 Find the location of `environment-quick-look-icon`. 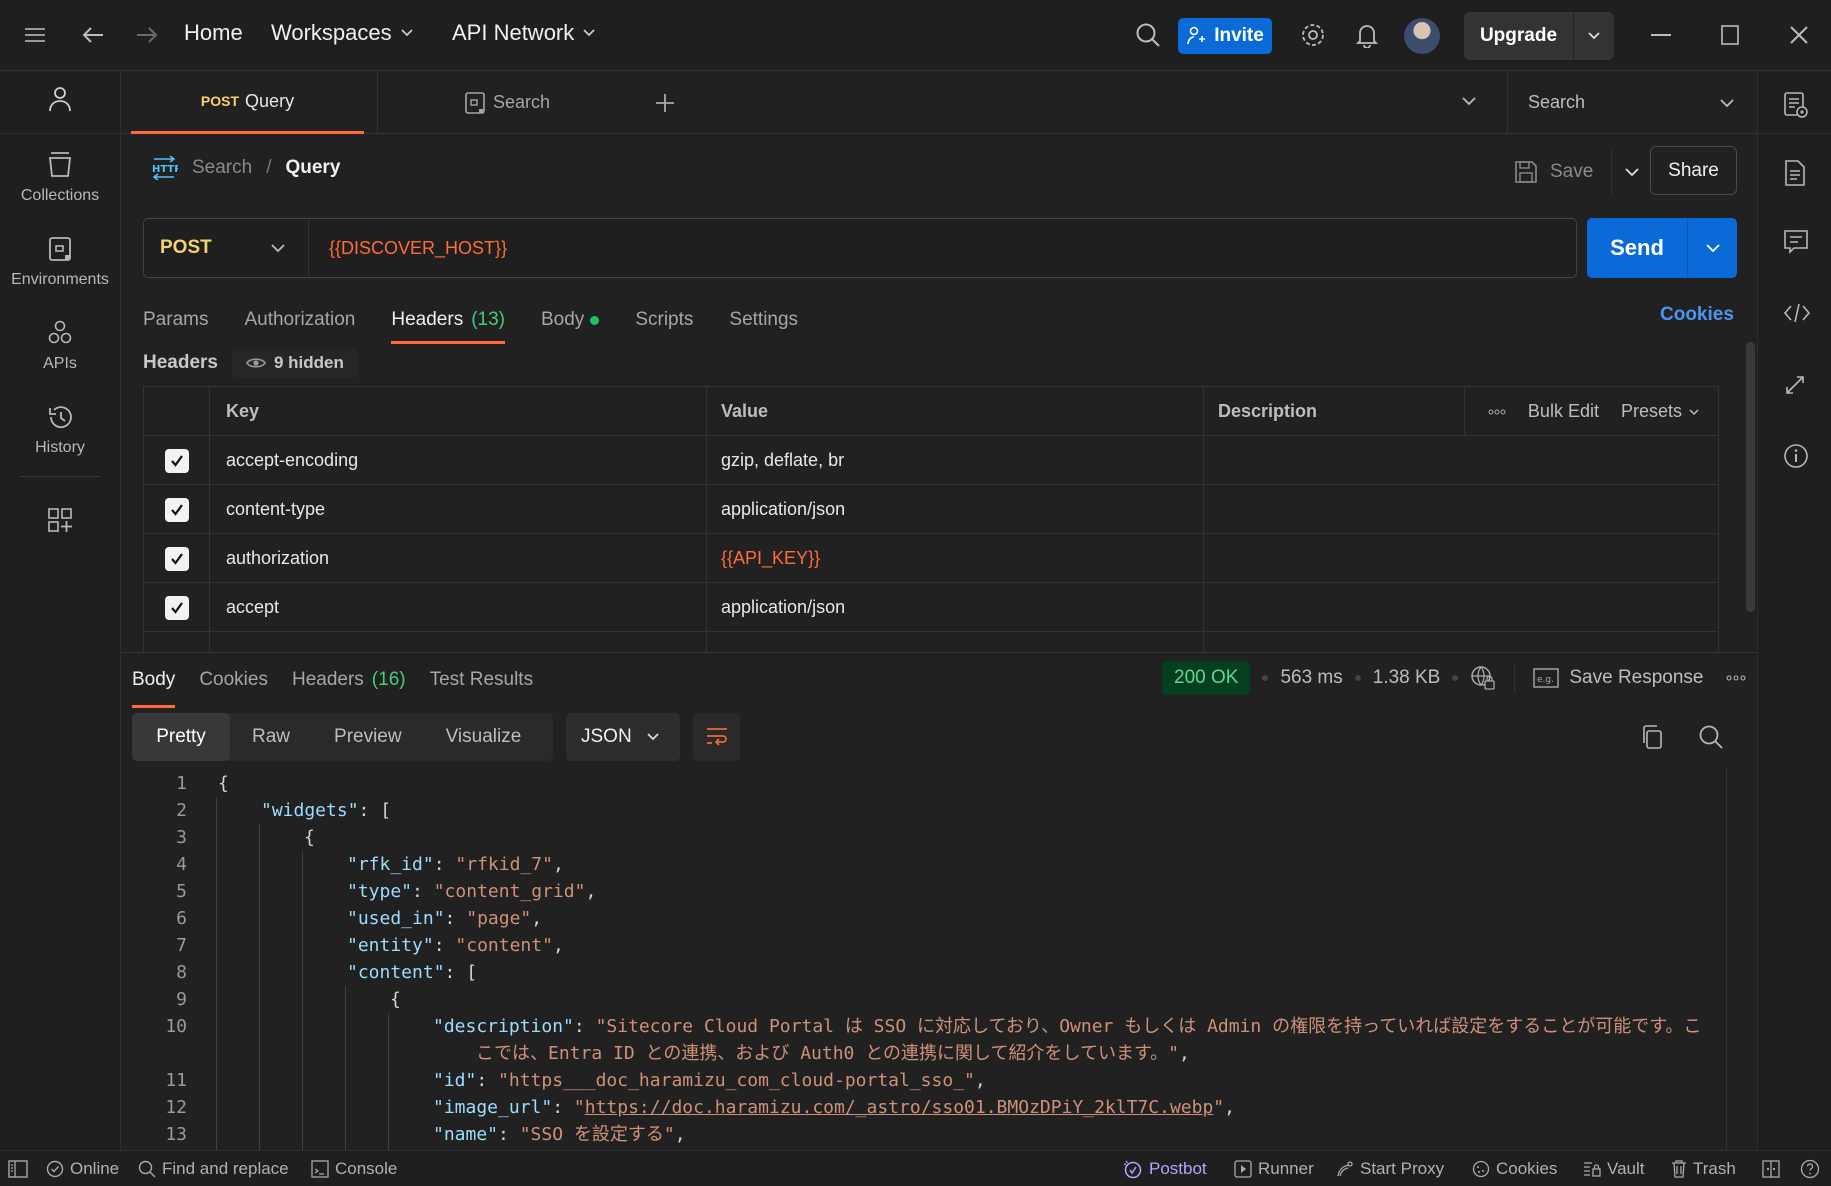

environment-quick-look-icon is located at coordinates (1796, 104).